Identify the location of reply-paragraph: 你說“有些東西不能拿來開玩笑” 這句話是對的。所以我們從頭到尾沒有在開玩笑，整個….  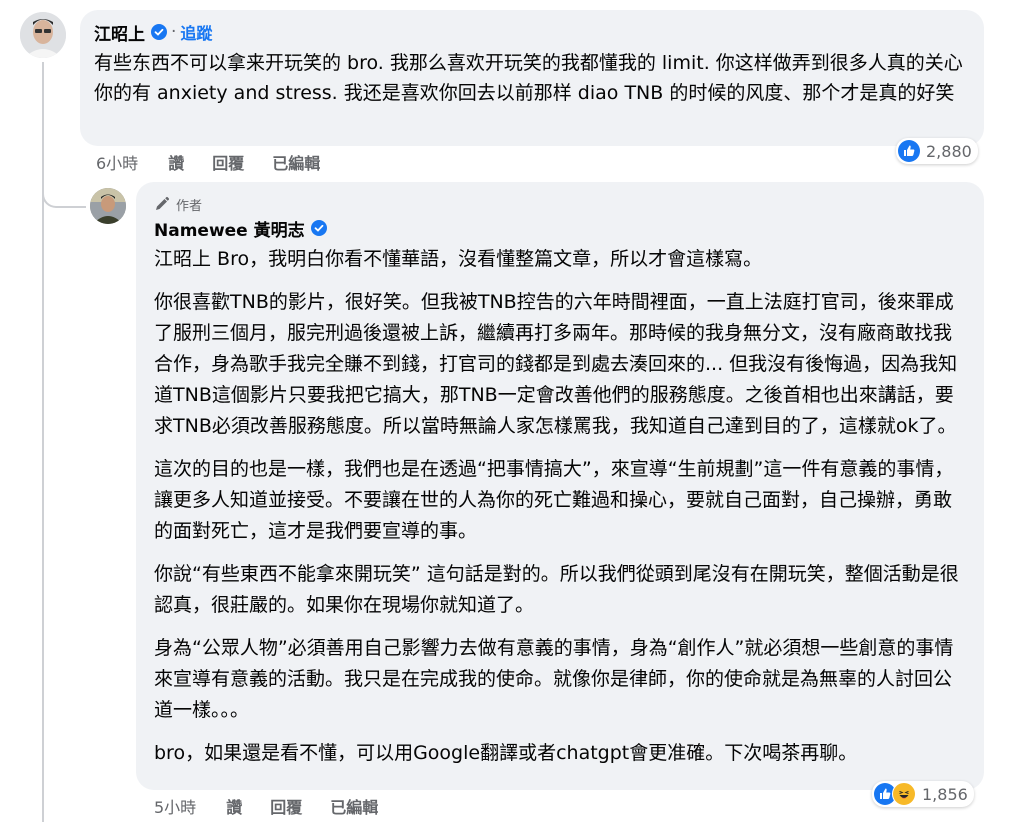
(556, 589).